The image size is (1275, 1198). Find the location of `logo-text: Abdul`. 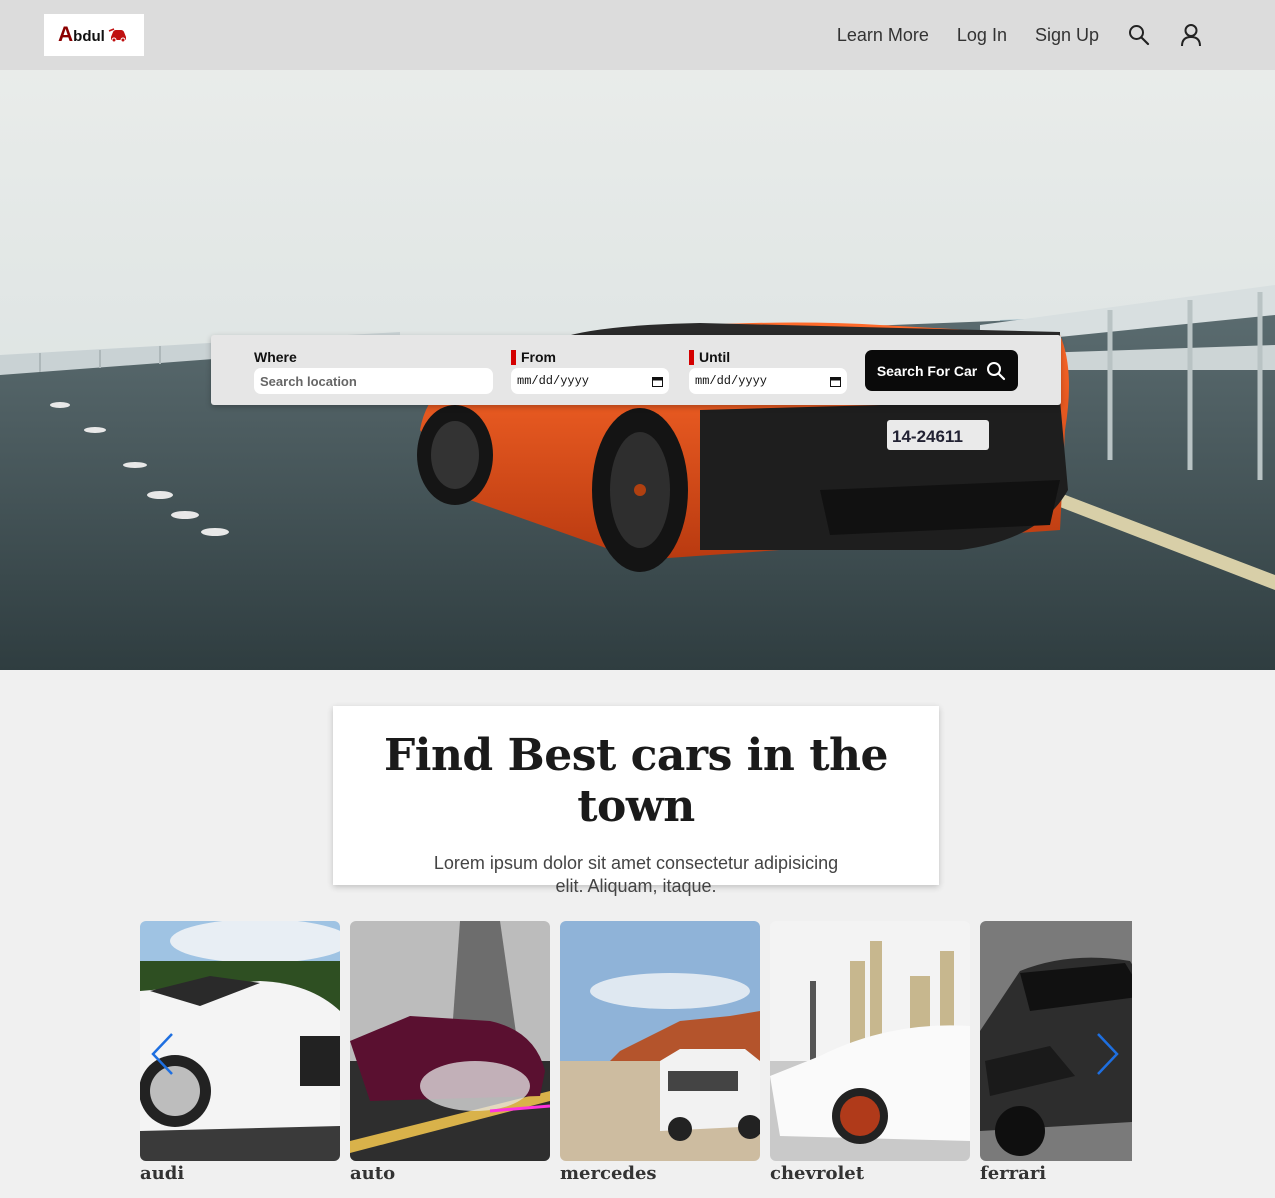

logo-text: Abdul is located at coordinates (81, 35).